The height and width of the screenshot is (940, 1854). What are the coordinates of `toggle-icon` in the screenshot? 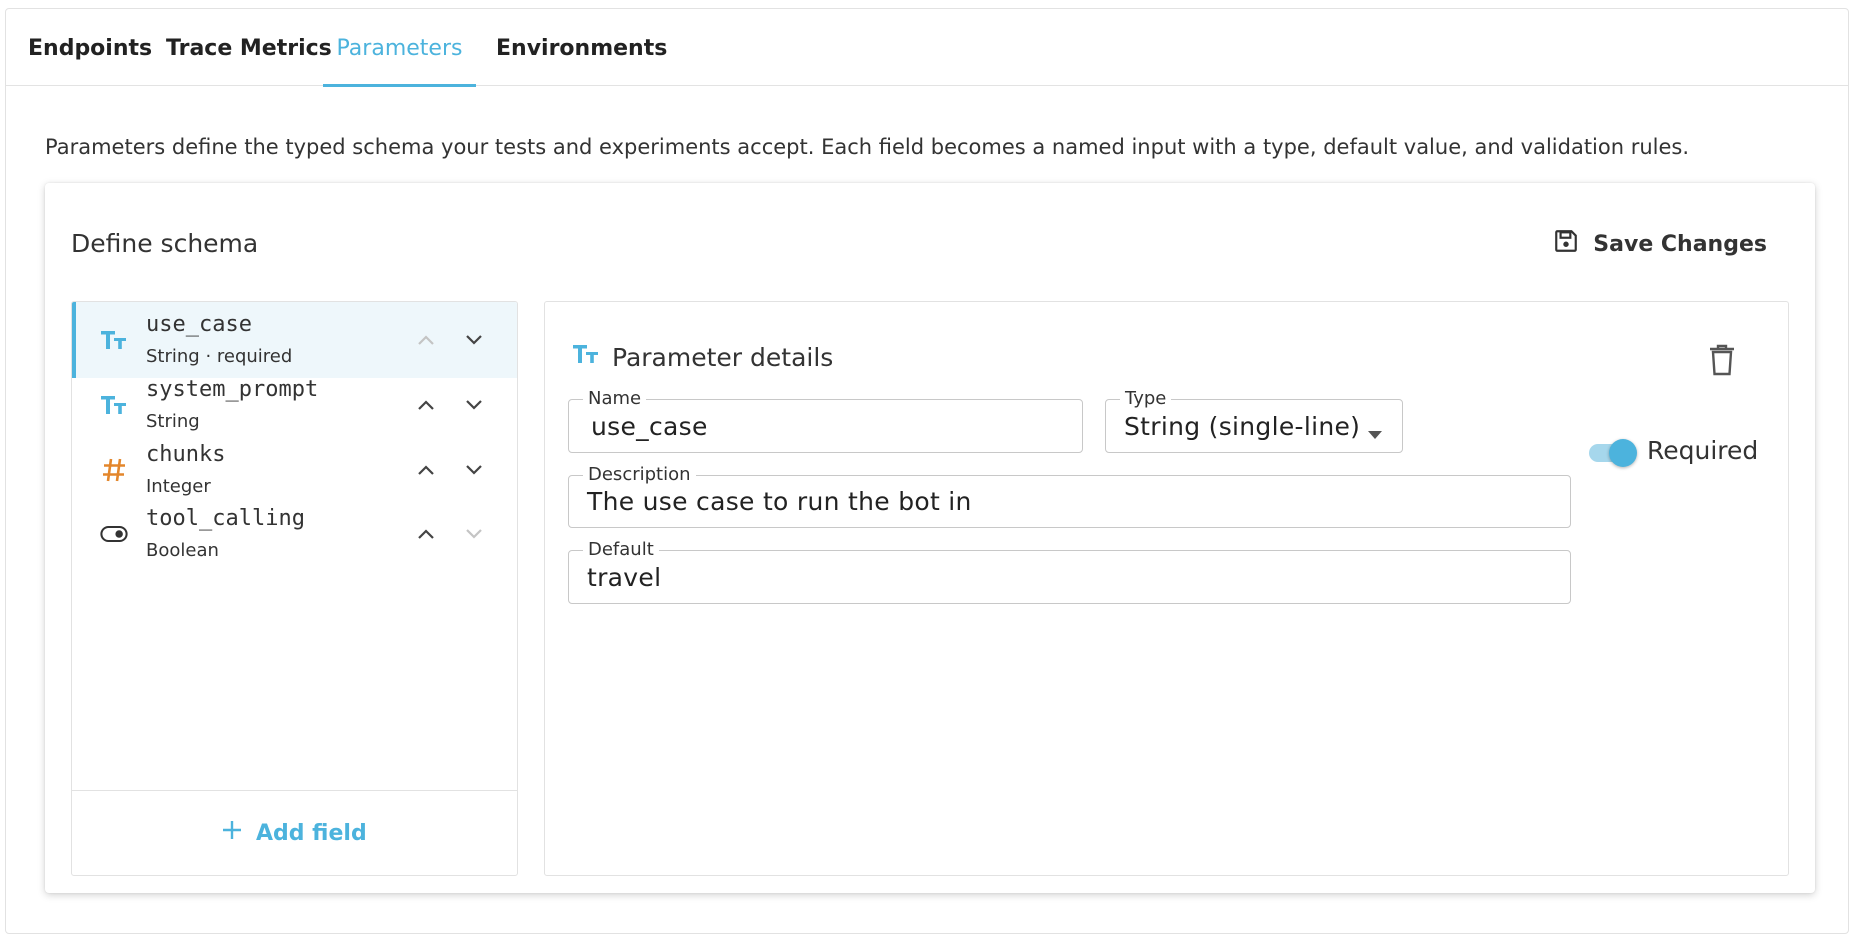 It's located at (114, 534).